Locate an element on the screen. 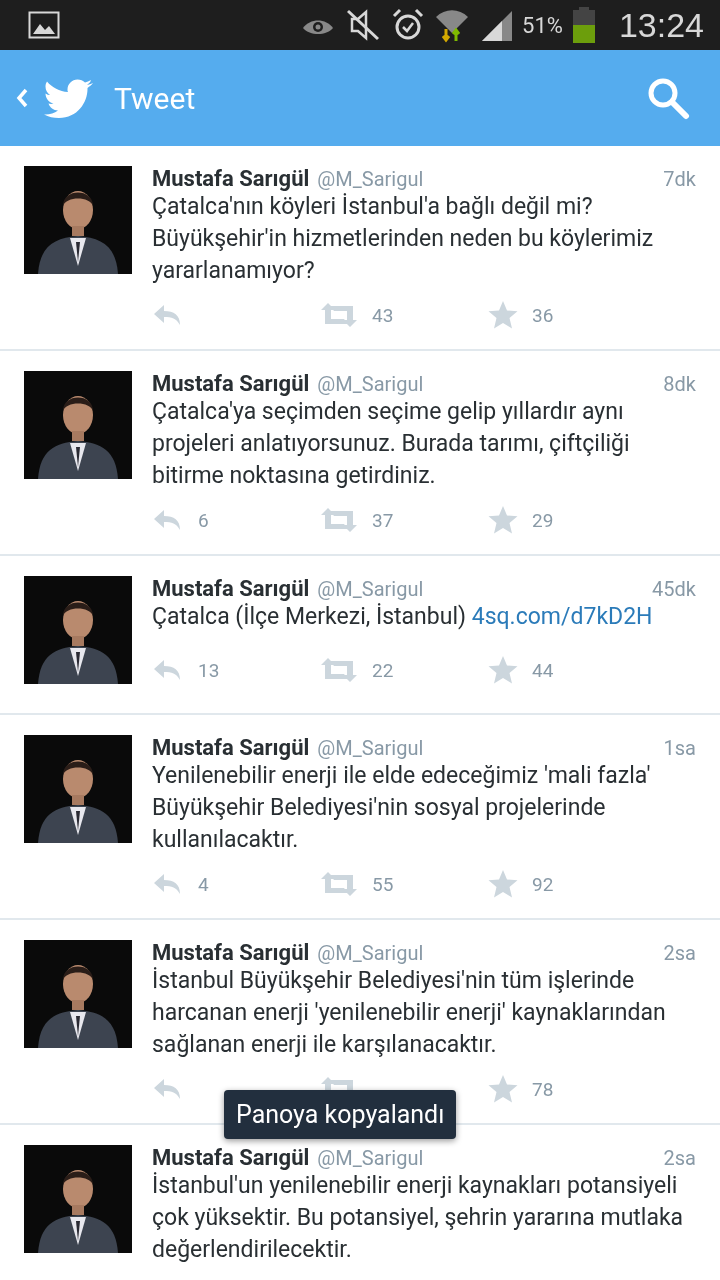 Image resolution: width=720 pixels, height=1280 pixels. tweet-text: Yenilenebilir enerji ile elde edeceğimiz 'mali fazla' Büyükşehir Belediyesi'nin sosyal projelerinde kullanılacaktır. is located at coordinates (402, 808).